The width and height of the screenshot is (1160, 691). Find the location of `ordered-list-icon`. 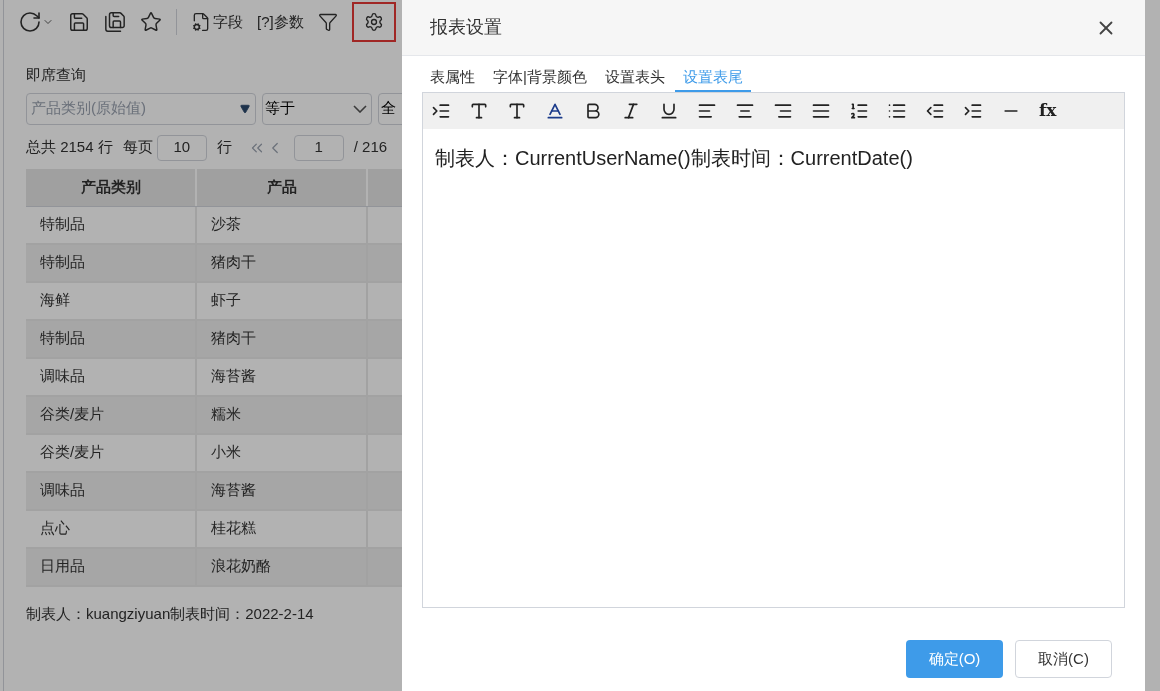

ordered-list-icon is located at coordinates (859, 111).